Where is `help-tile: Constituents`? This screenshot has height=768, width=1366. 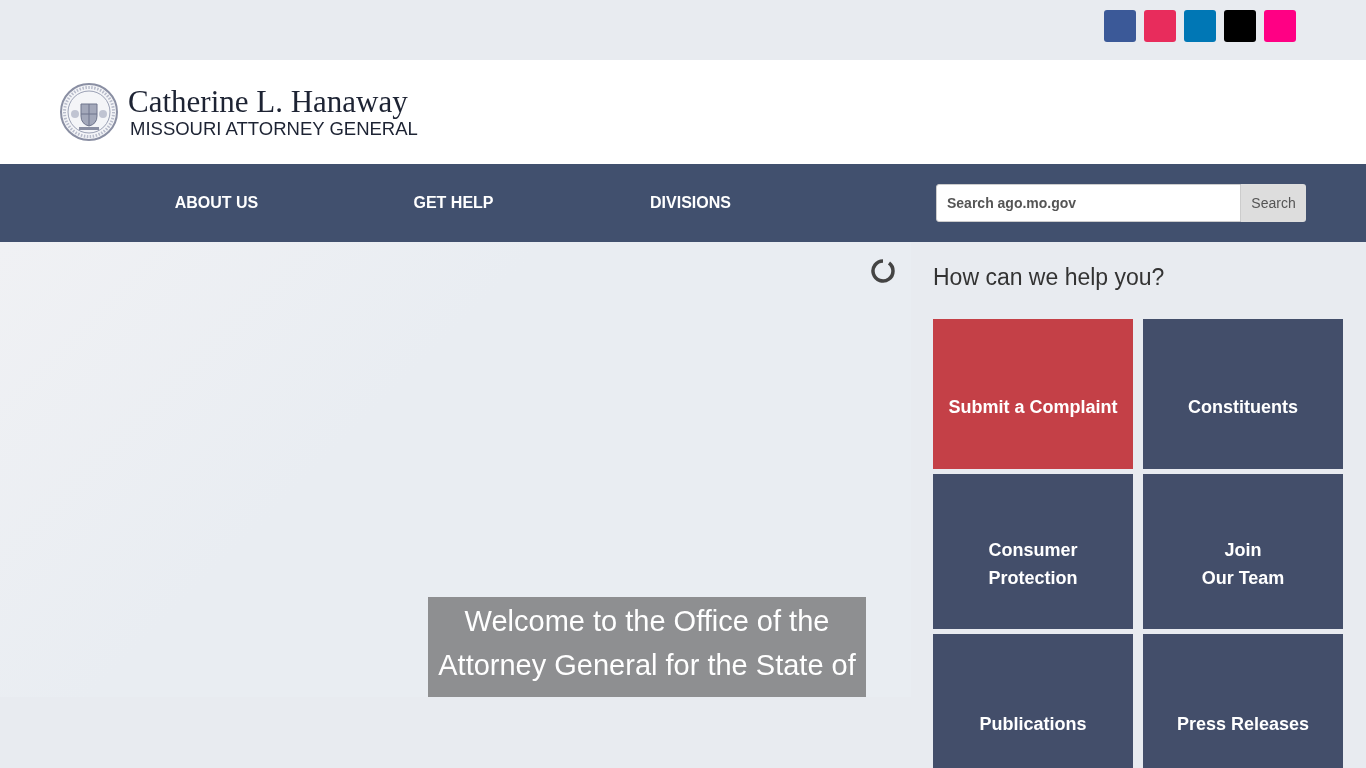
help-tile: Constituents is located at coordinates (1243, 394).